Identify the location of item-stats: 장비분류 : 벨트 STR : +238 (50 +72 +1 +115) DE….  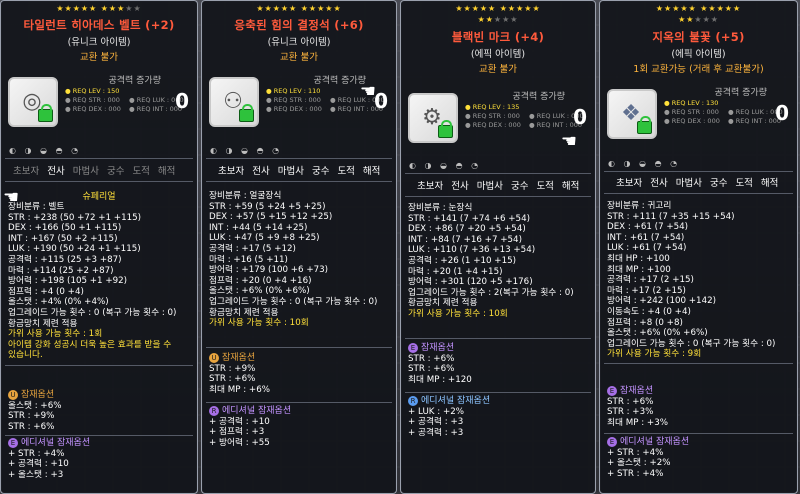
(99, 281).